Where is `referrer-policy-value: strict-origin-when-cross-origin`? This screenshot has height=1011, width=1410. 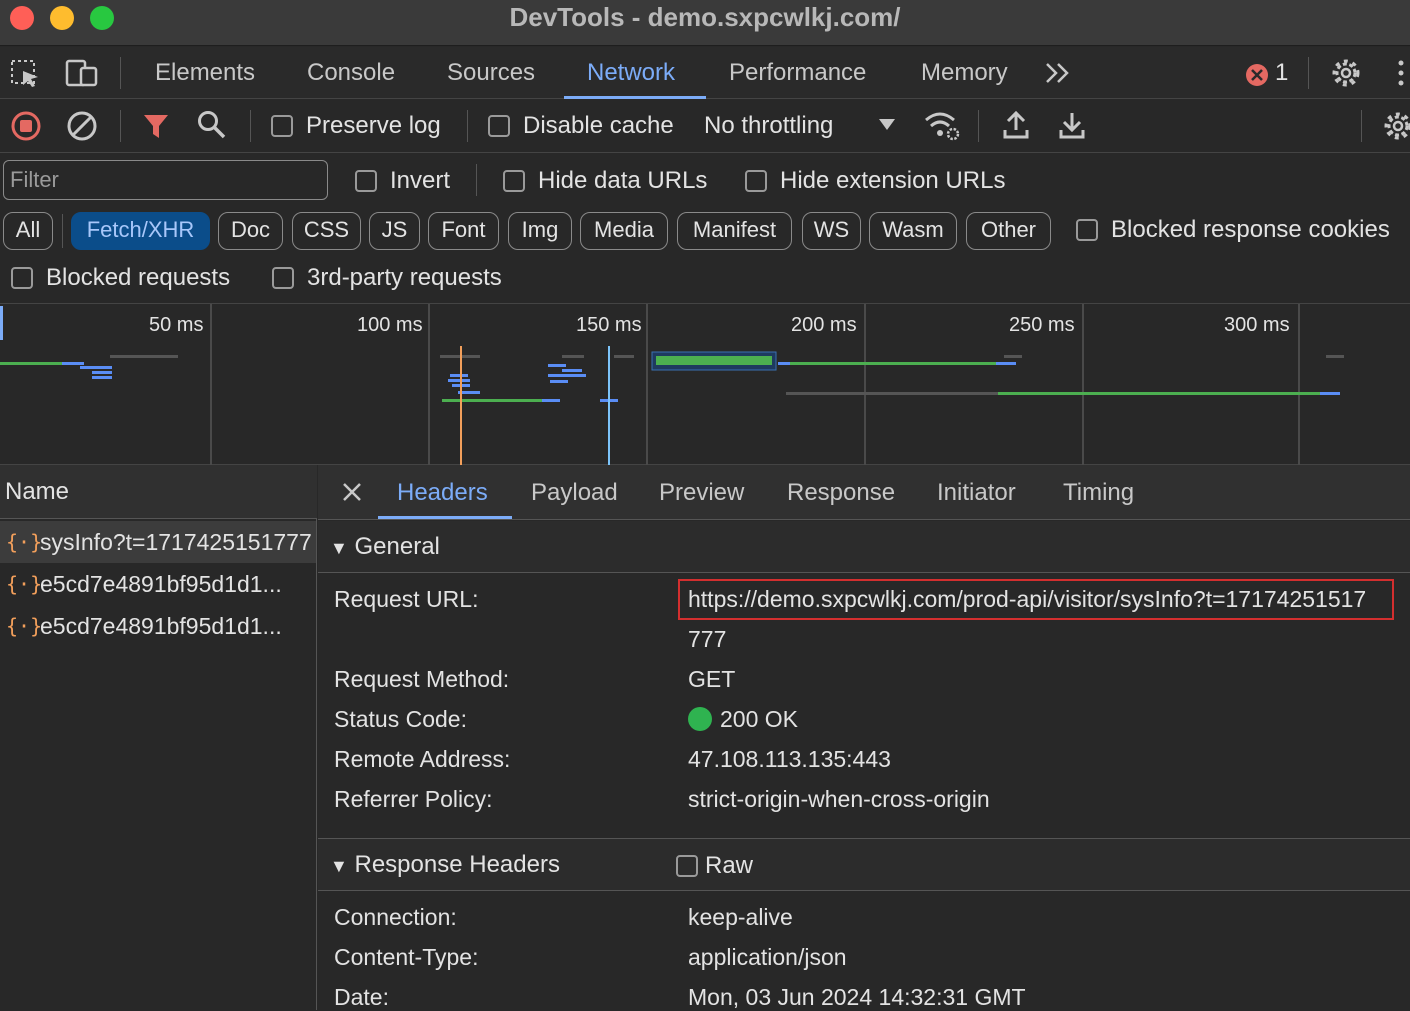
referrer-policy-value: strict-origin-when-cross-origin is located at coordinates (839, 799).